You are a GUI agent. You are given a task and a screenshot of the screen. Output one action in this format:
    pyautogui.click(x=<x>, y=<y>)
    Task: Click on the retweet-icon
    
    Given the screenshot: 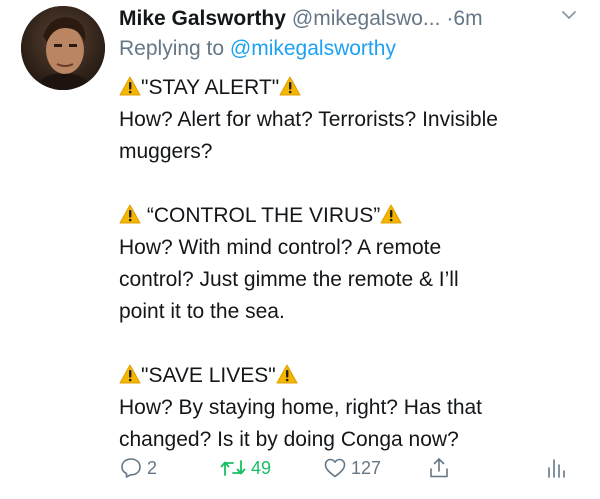 What is the action you would take?
    pyautogui.click(x=233, y=468)
    